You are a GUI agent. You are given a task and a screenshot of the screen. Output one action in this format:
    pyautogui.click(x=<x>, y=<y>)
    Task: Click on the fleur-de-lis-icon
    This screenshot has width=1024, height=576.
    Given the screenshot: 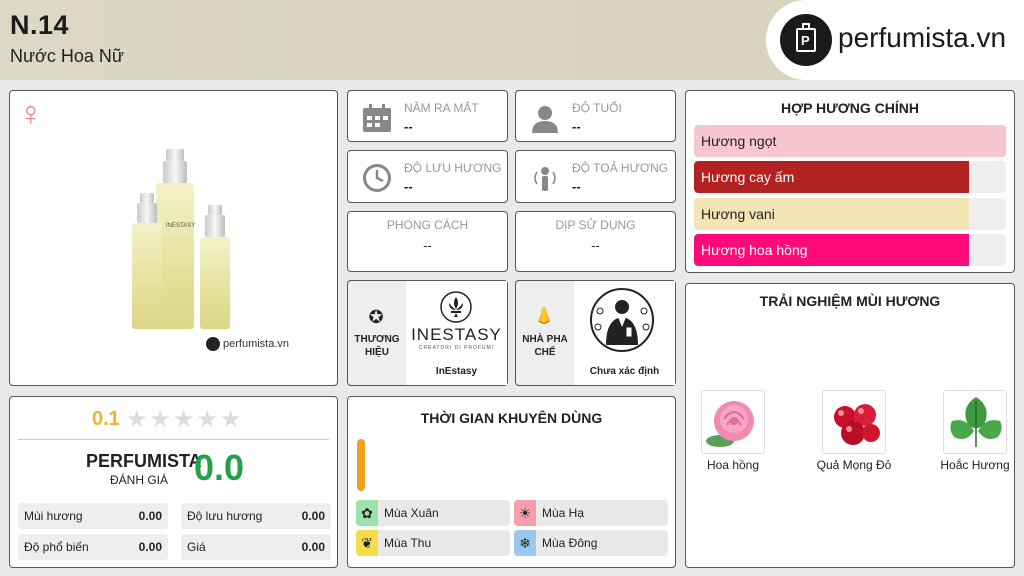 What is the action you would take?
    pyautogui.click(x=456, y=307)
    